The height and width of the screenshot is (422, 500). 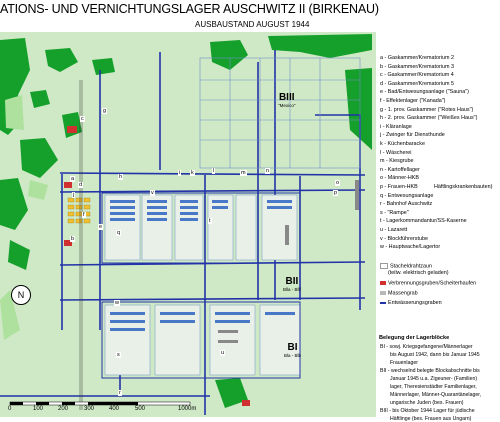 I want to click on legend-item: j - Zwinger für Diensthunde, so click(x=412, y=135).